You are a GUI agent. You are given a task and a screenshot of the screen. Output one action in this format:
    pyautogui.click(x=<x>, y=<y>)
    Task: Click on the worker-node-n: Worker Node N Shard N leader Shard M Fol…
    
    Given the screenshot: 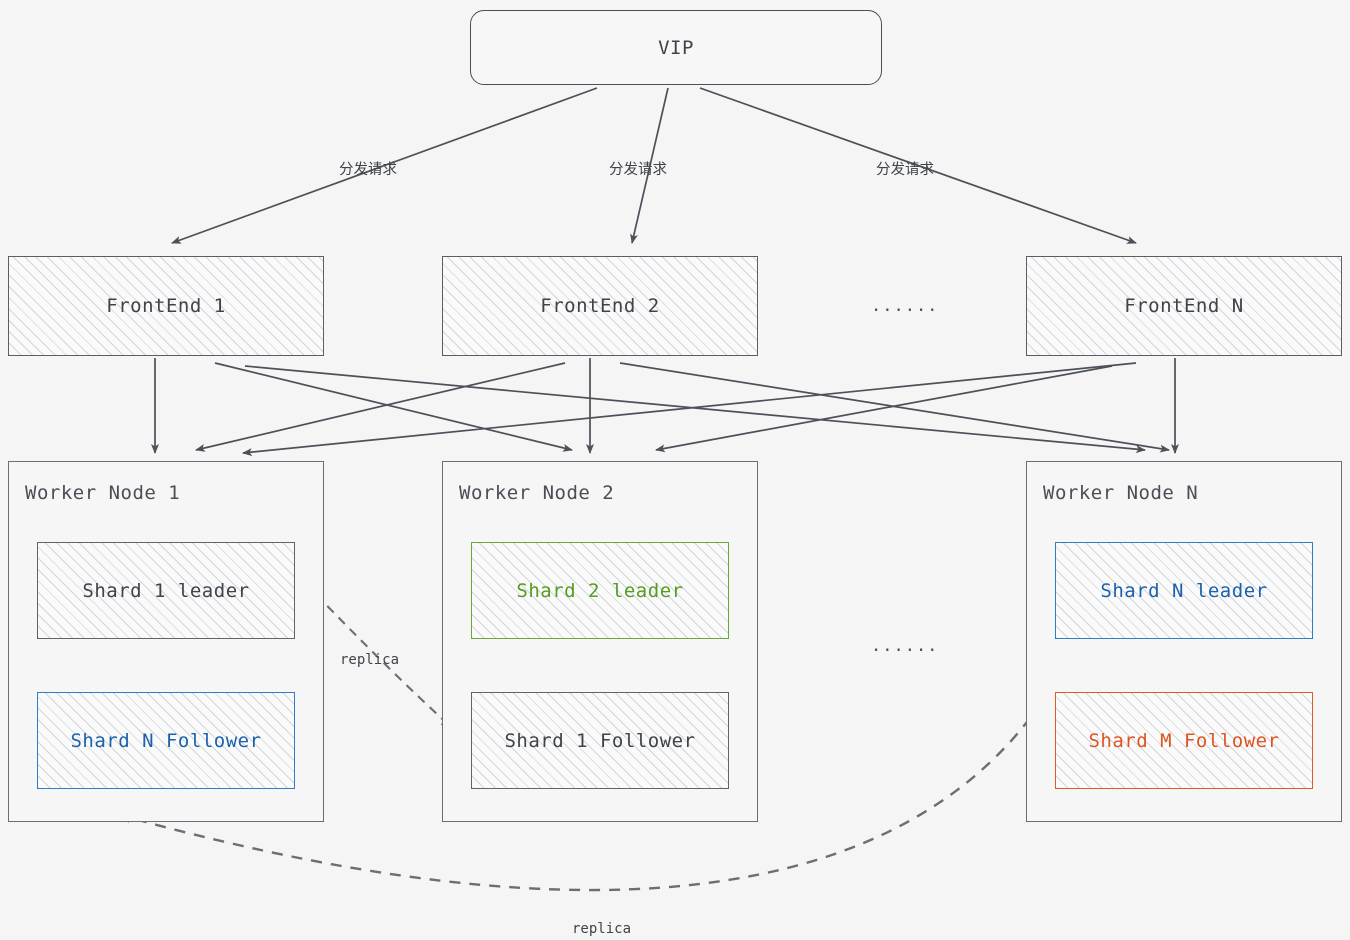 What is the action you would take?
    pyautogui.click(x=1184, y=641)
    